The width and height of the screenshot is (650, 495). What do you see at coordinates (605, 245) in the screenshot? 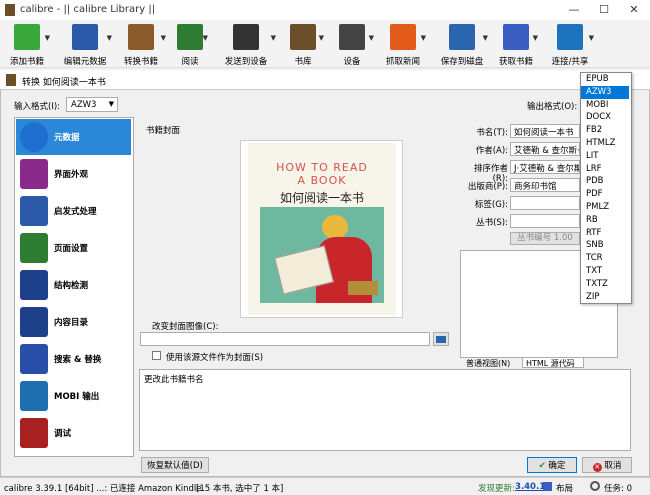
I see `format-option: SNB` at bounding box center [605, 245].